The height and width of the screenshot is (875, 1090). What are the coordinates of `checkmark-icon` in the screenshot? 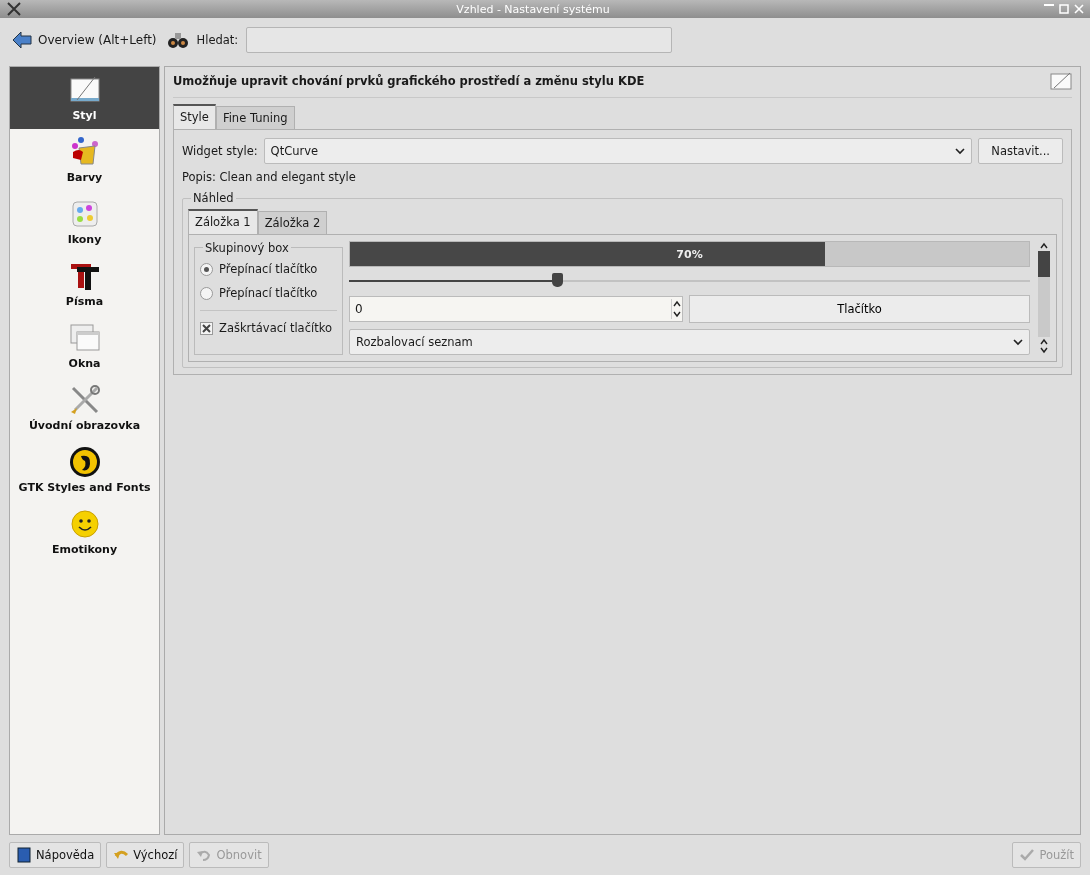 It's located at (1027, 855).